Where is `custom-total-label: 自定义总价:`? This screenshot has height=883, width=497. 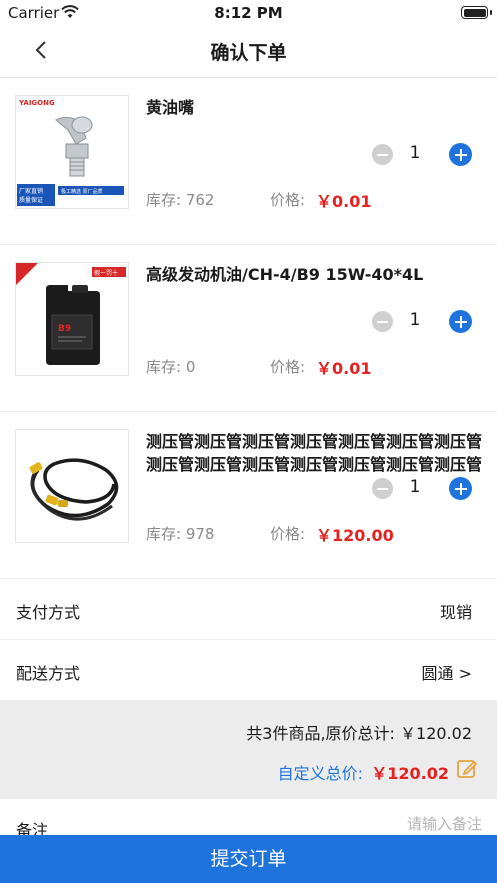 custom-total-label: 自定义总价: is located at coordinates (320, 773).